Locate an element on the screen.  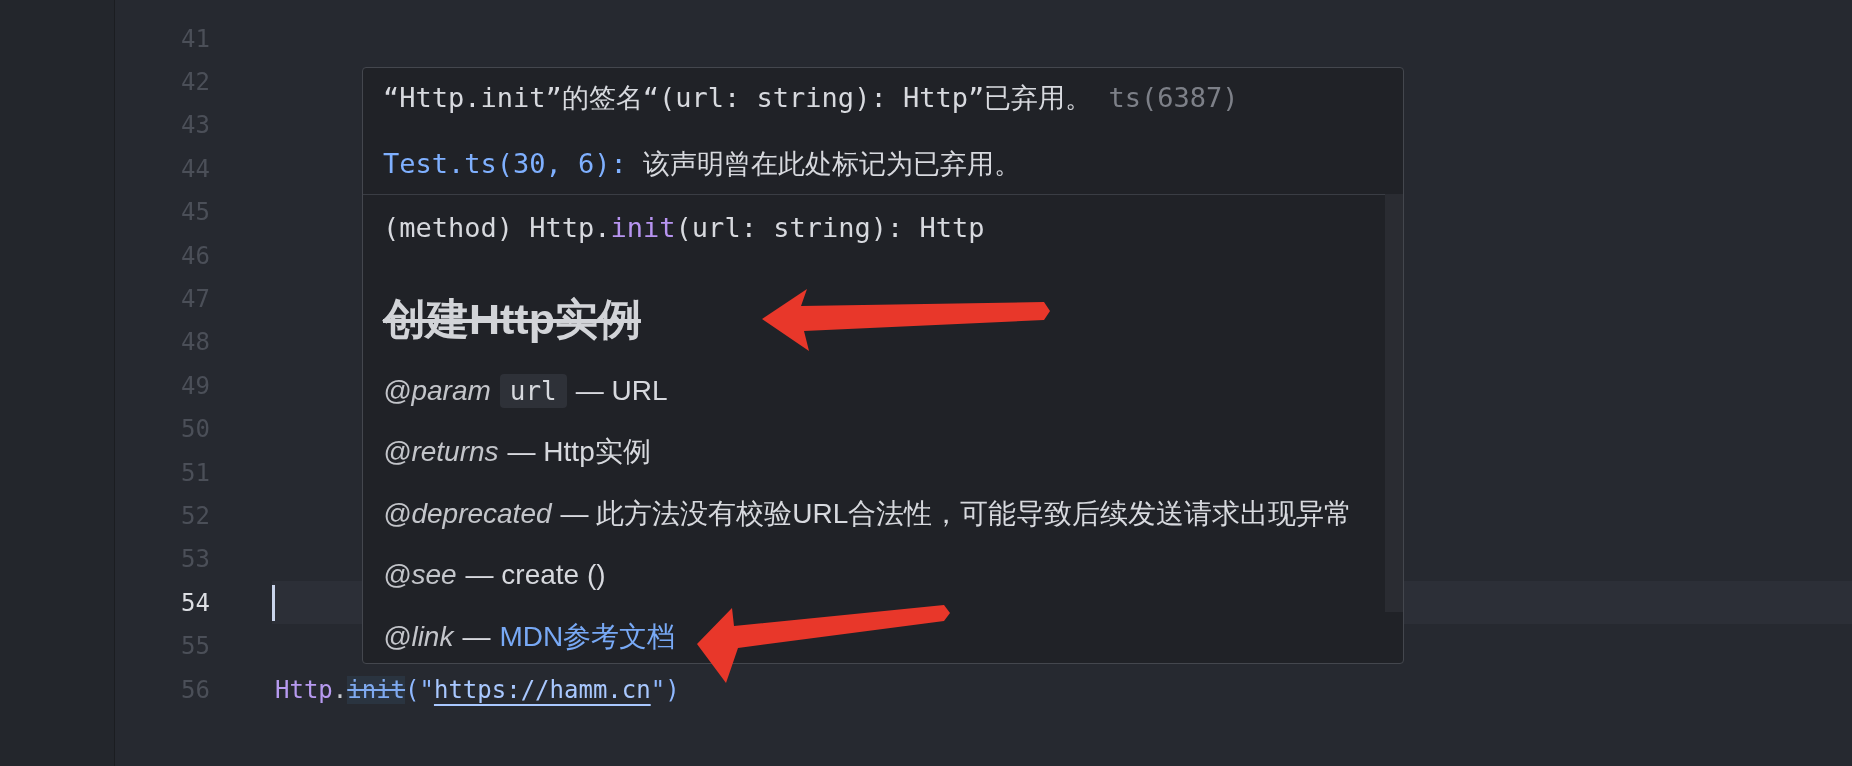
tag-description: — create () is located at coordinates (535, 575).